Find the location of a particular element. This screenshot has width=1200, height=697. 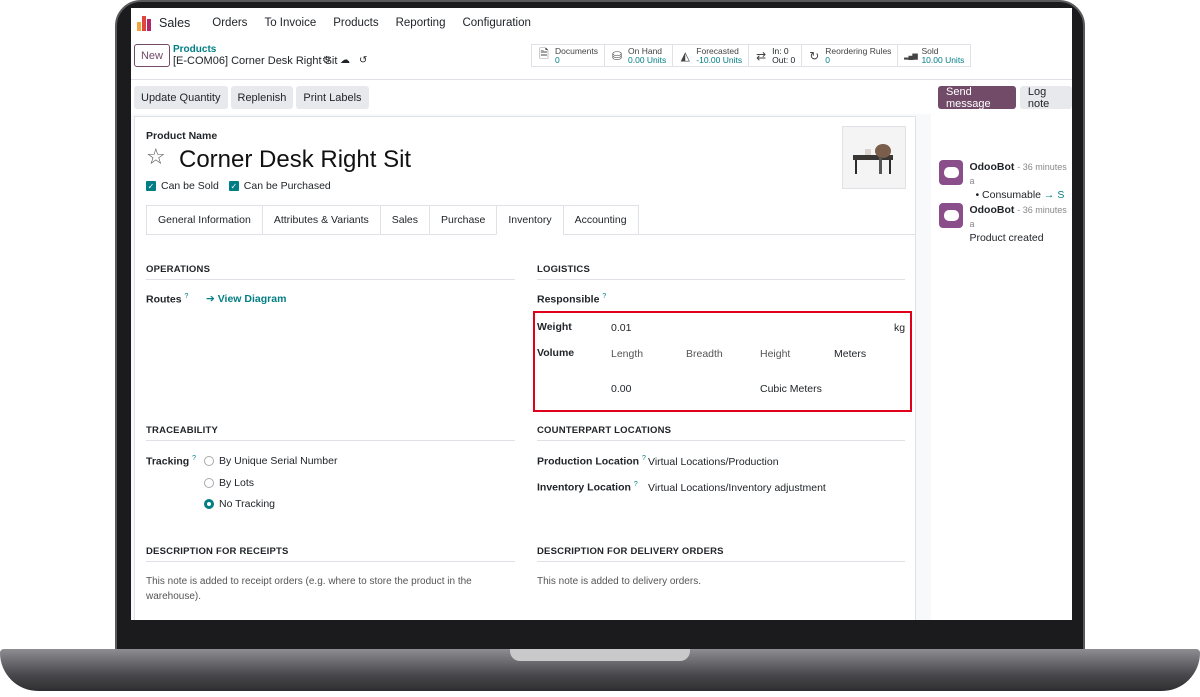

tab-purchase: Purchase is located at coordinates (463, 220).